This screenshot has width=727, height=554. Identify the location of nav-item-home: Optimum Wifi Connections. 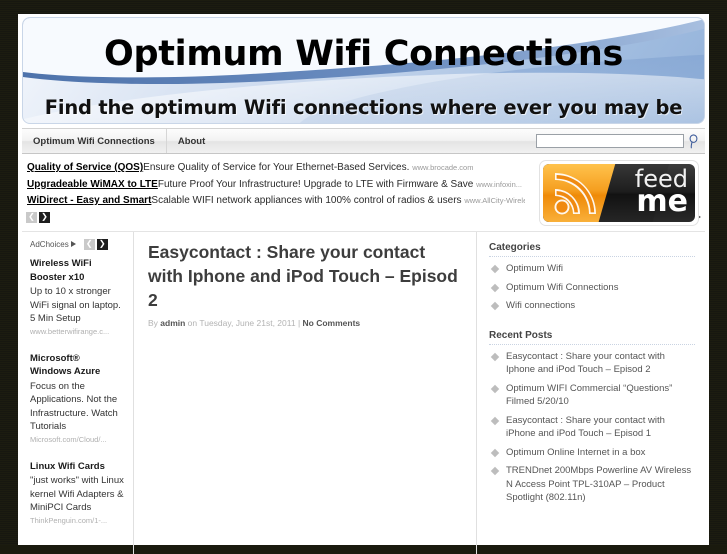
(94, 141).